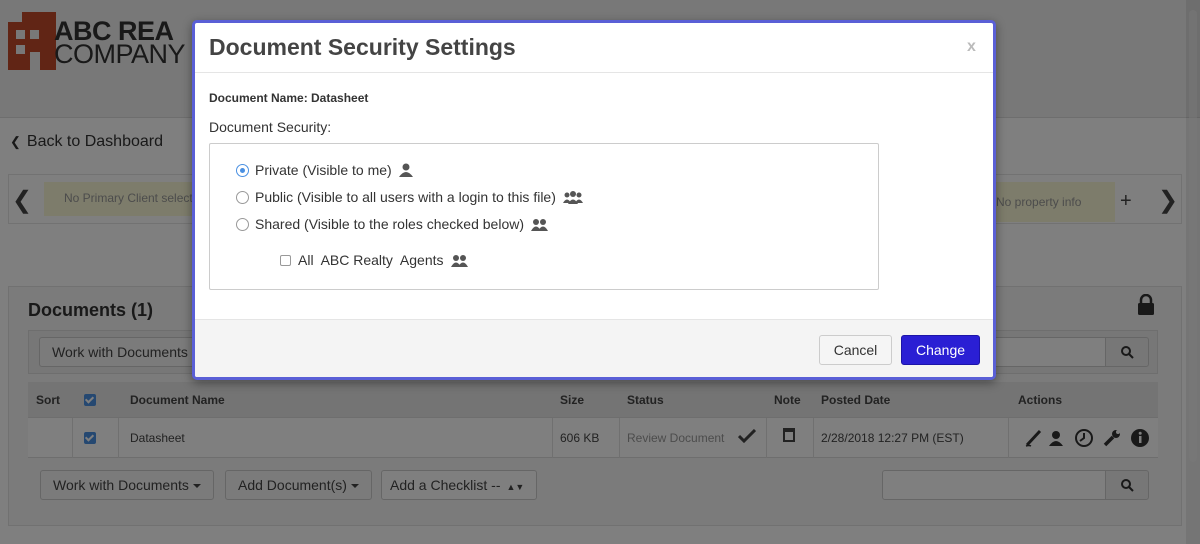 The image size is (1200, 544). Describe the element at coordinates (405, 170) in the screenshot. I see `user-icon` at that location.